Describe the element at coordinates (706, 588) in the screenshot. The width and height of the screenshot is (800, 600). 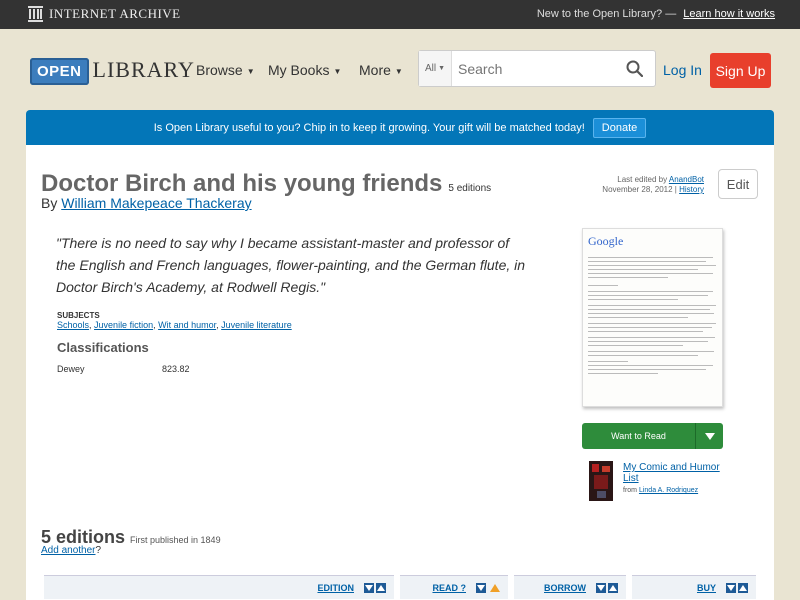
I see `buy-sort-link: BUY` at that location.